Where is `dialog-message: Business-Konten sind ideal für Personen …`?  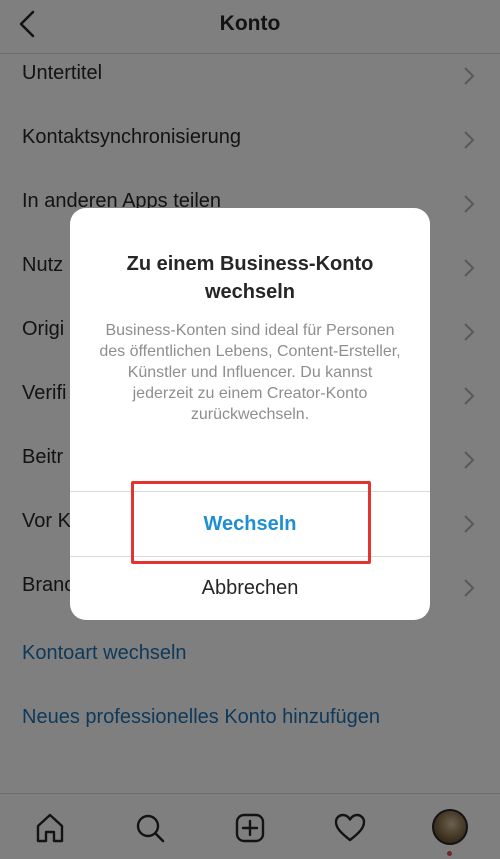
dialog-message: Business-Konten sind ideal für Personen … is located at coordinates (250, 372).